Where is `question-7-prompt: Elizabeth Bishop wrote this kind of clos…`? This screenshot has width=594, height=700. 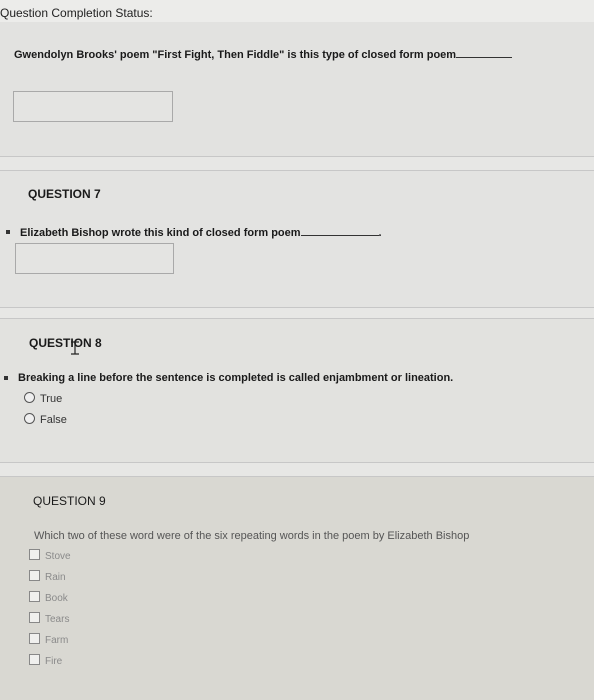 question-7-prompt: Elizabeth Bishop wrote this kind of clos… is located at coordinates (201, 231).